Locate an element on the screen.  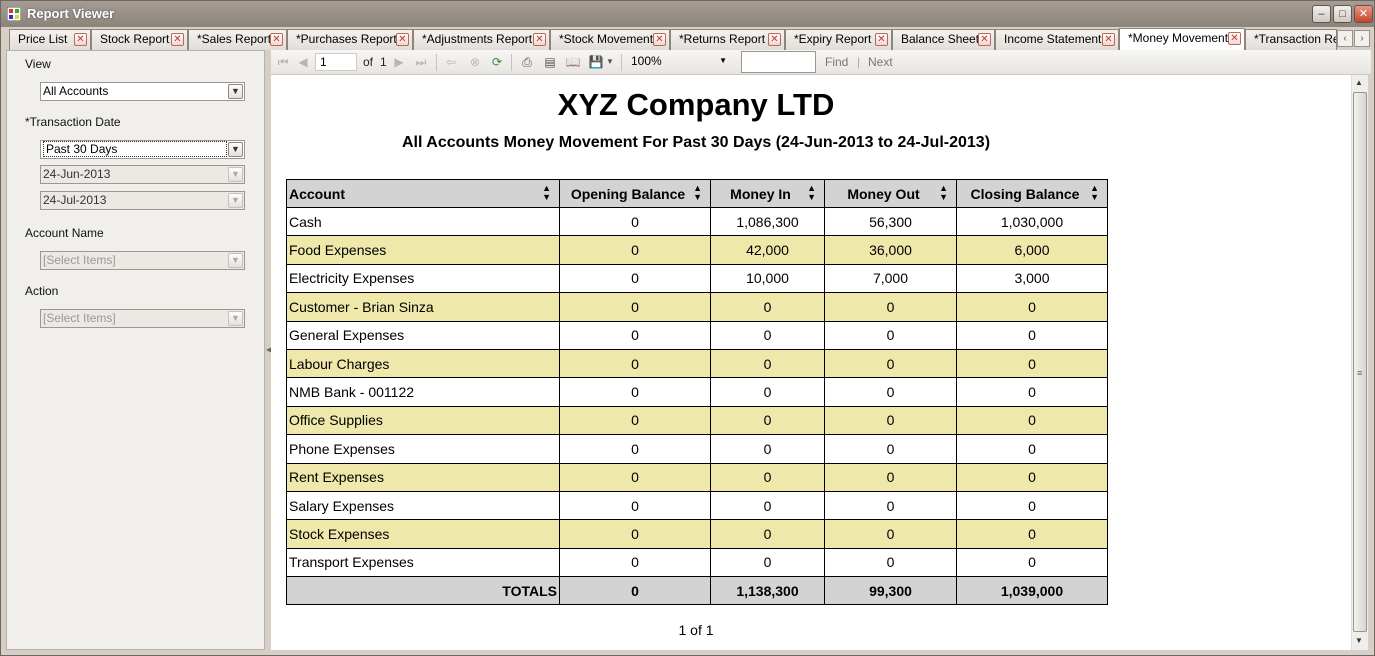
chevron-right-icon: › is located at coordinates (1362, 38).